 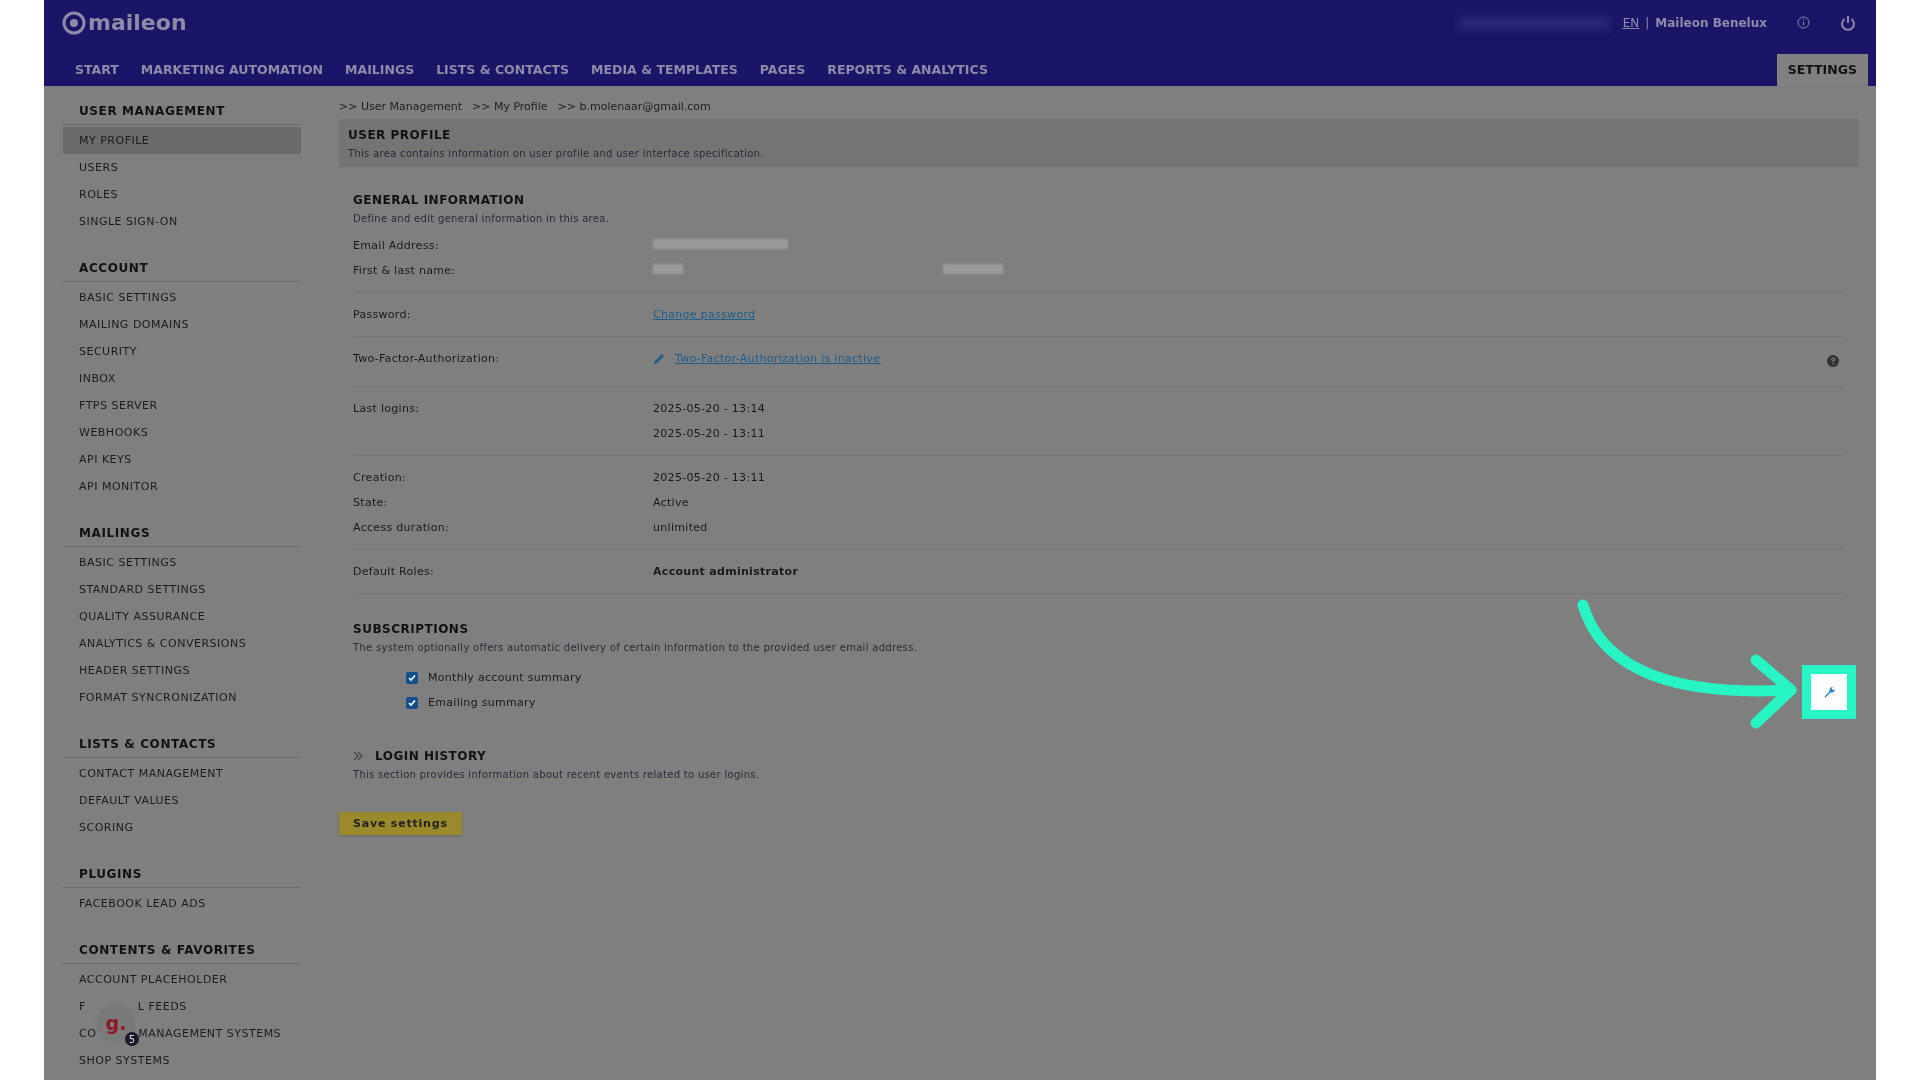 What do you see at coordinates (182, 697) in the screenshot?
I see `sidebar-item: FORMAT SYNCRONIZATION` at bounding box center [182, 697].